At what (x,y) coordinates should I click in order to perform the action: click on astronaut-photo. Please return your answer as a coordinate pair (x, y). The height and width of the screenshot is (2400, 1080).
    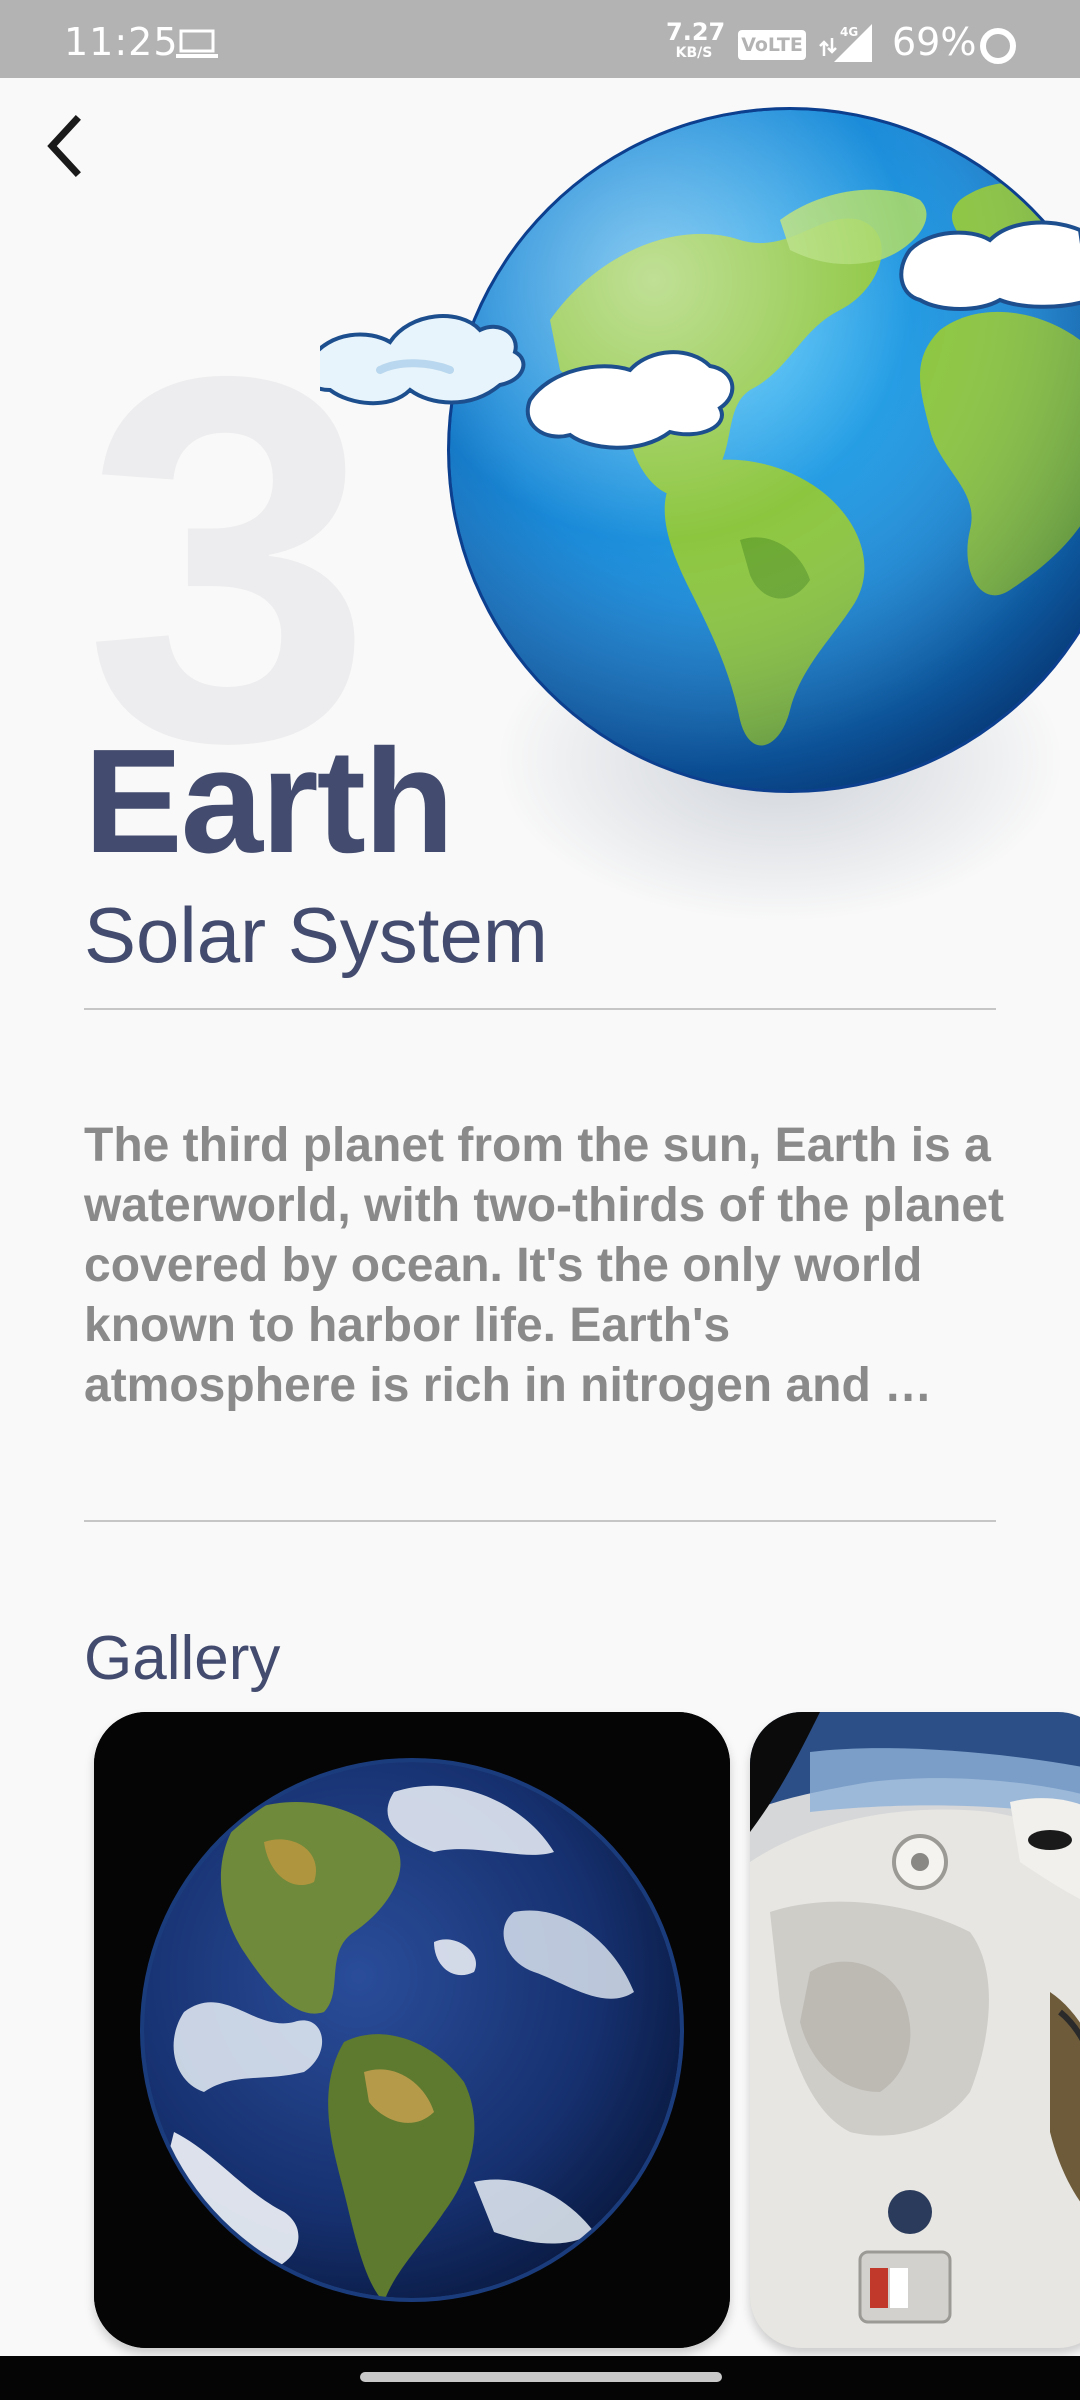
    Looking at the image, I should click on (915, 2030).